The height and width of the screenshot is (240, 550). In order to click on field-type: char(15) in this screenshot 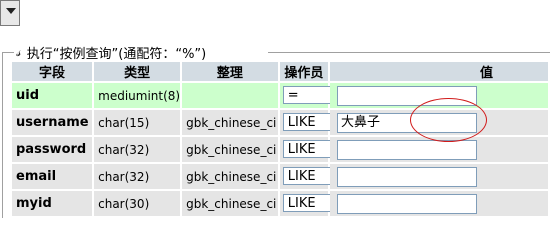, I will do `click(137, 122)`.